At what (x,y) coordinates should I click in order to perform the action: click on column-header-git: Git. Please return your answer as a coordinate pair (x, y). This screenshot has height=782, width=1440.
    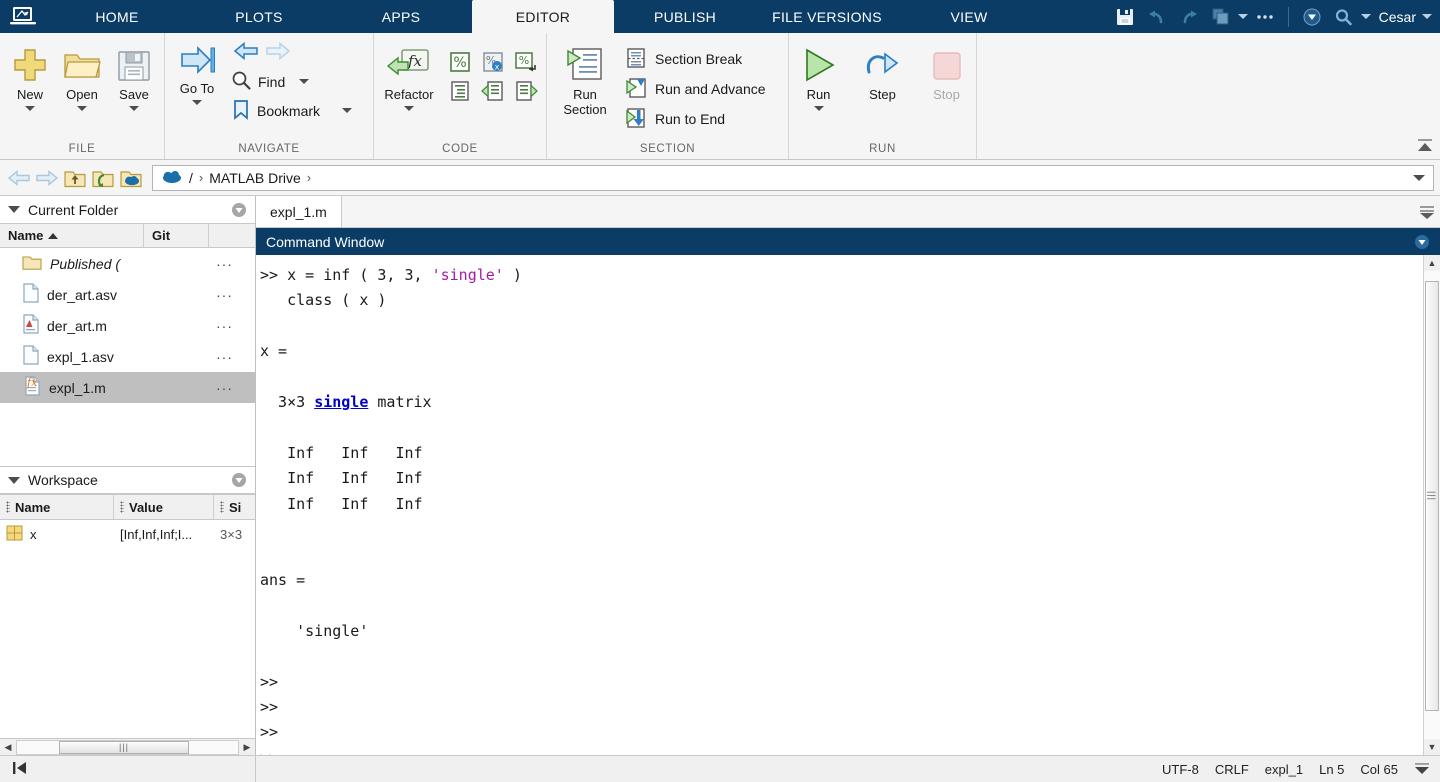
    Looking at the image, I should click on (176, 235).